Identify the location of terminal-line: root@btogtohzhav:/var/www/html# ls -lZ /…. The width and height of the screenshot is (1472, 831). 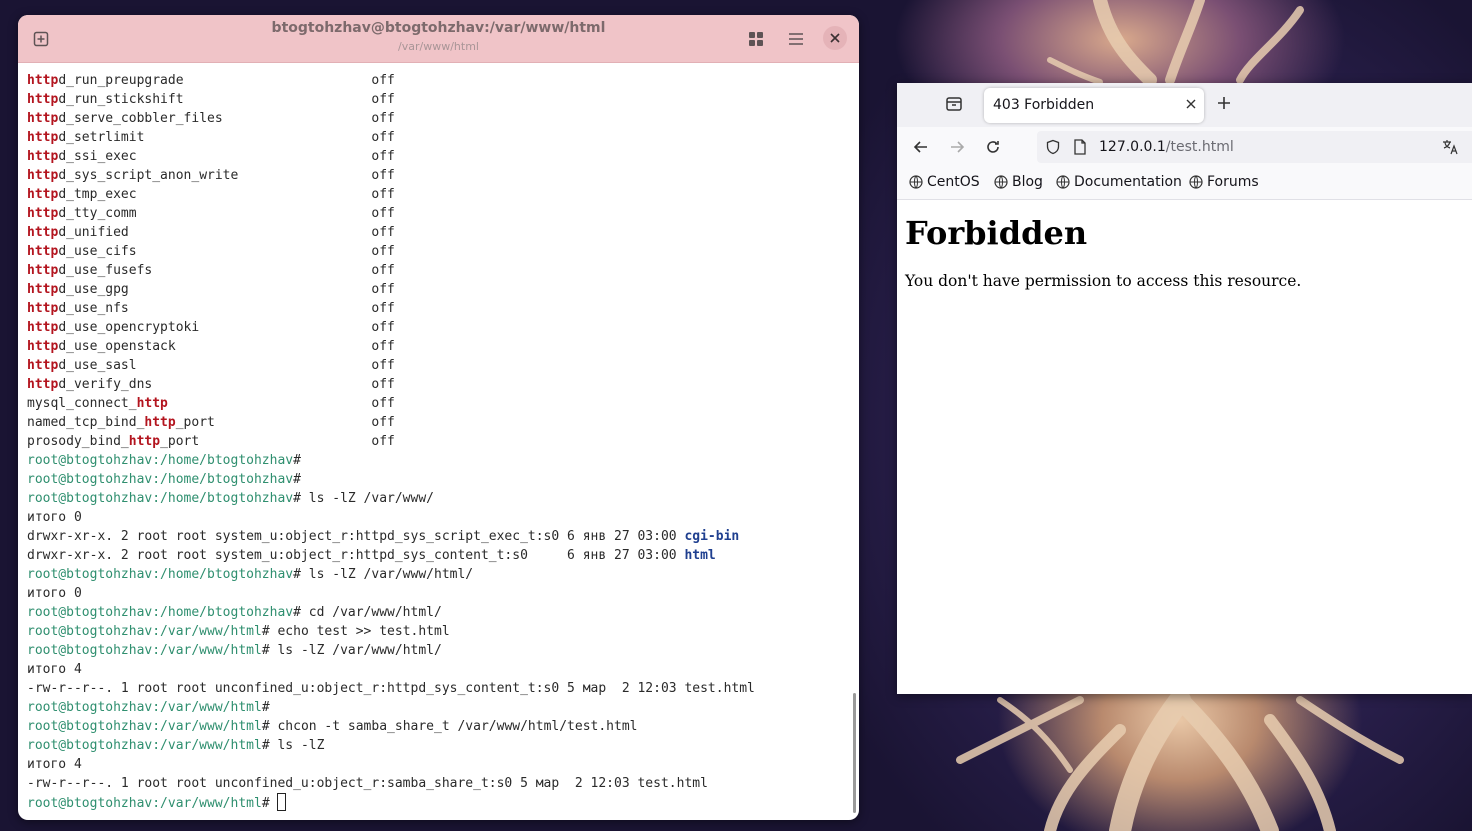
(443, 650).